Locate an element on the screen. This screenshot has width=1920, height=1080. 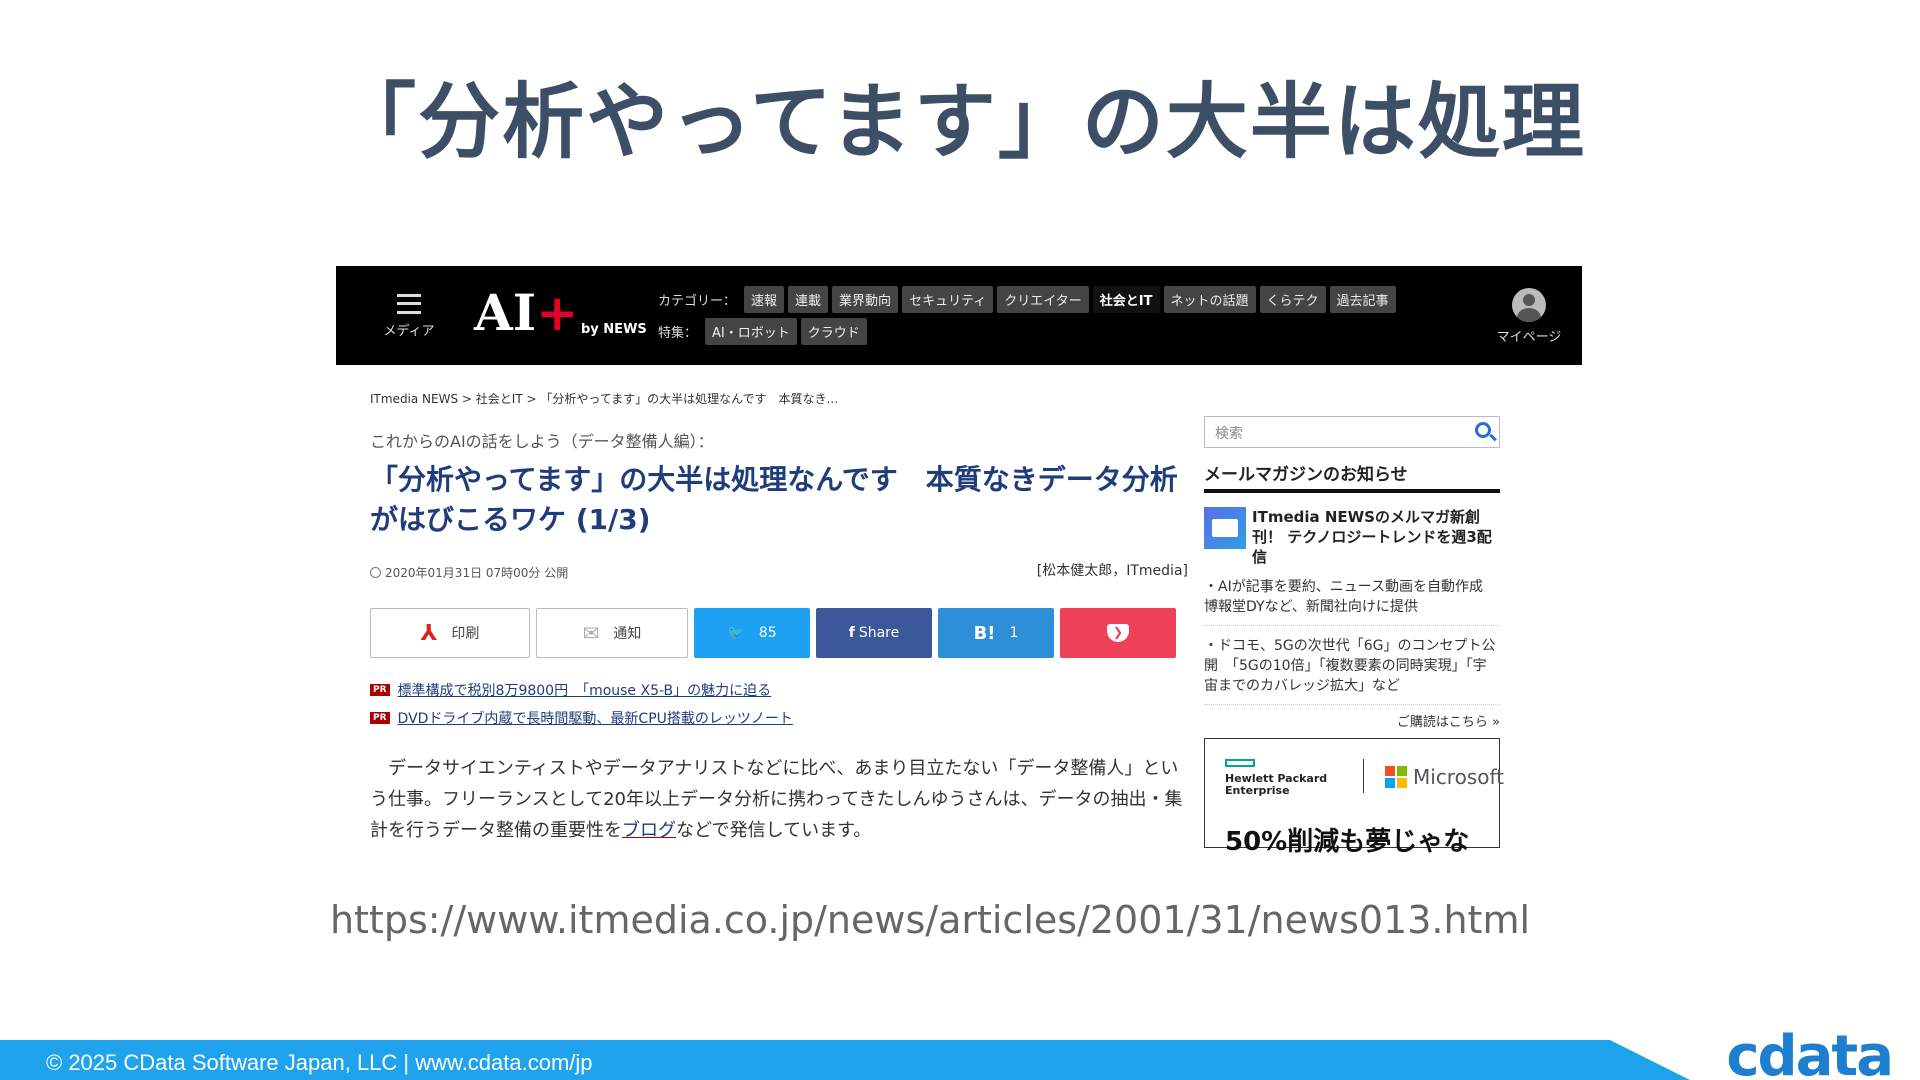
category-item: セキュリティ is located at coordinates (948, 299).